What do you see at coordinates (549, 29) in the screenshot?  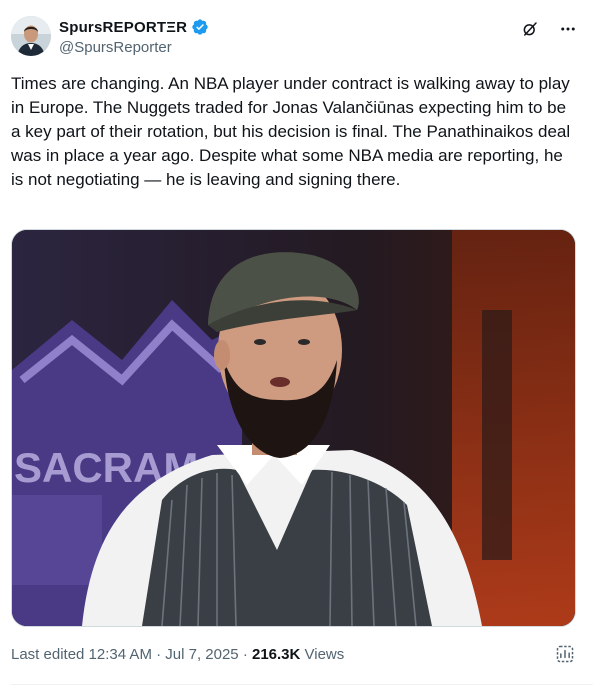 I see `tweet-actions-top` at bounding box center [549, 29].